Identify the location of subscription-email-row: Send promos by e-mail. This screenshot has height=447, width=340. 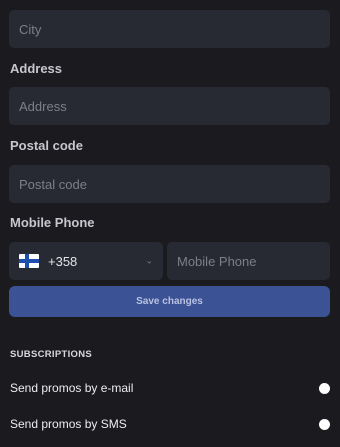
(170, 388).